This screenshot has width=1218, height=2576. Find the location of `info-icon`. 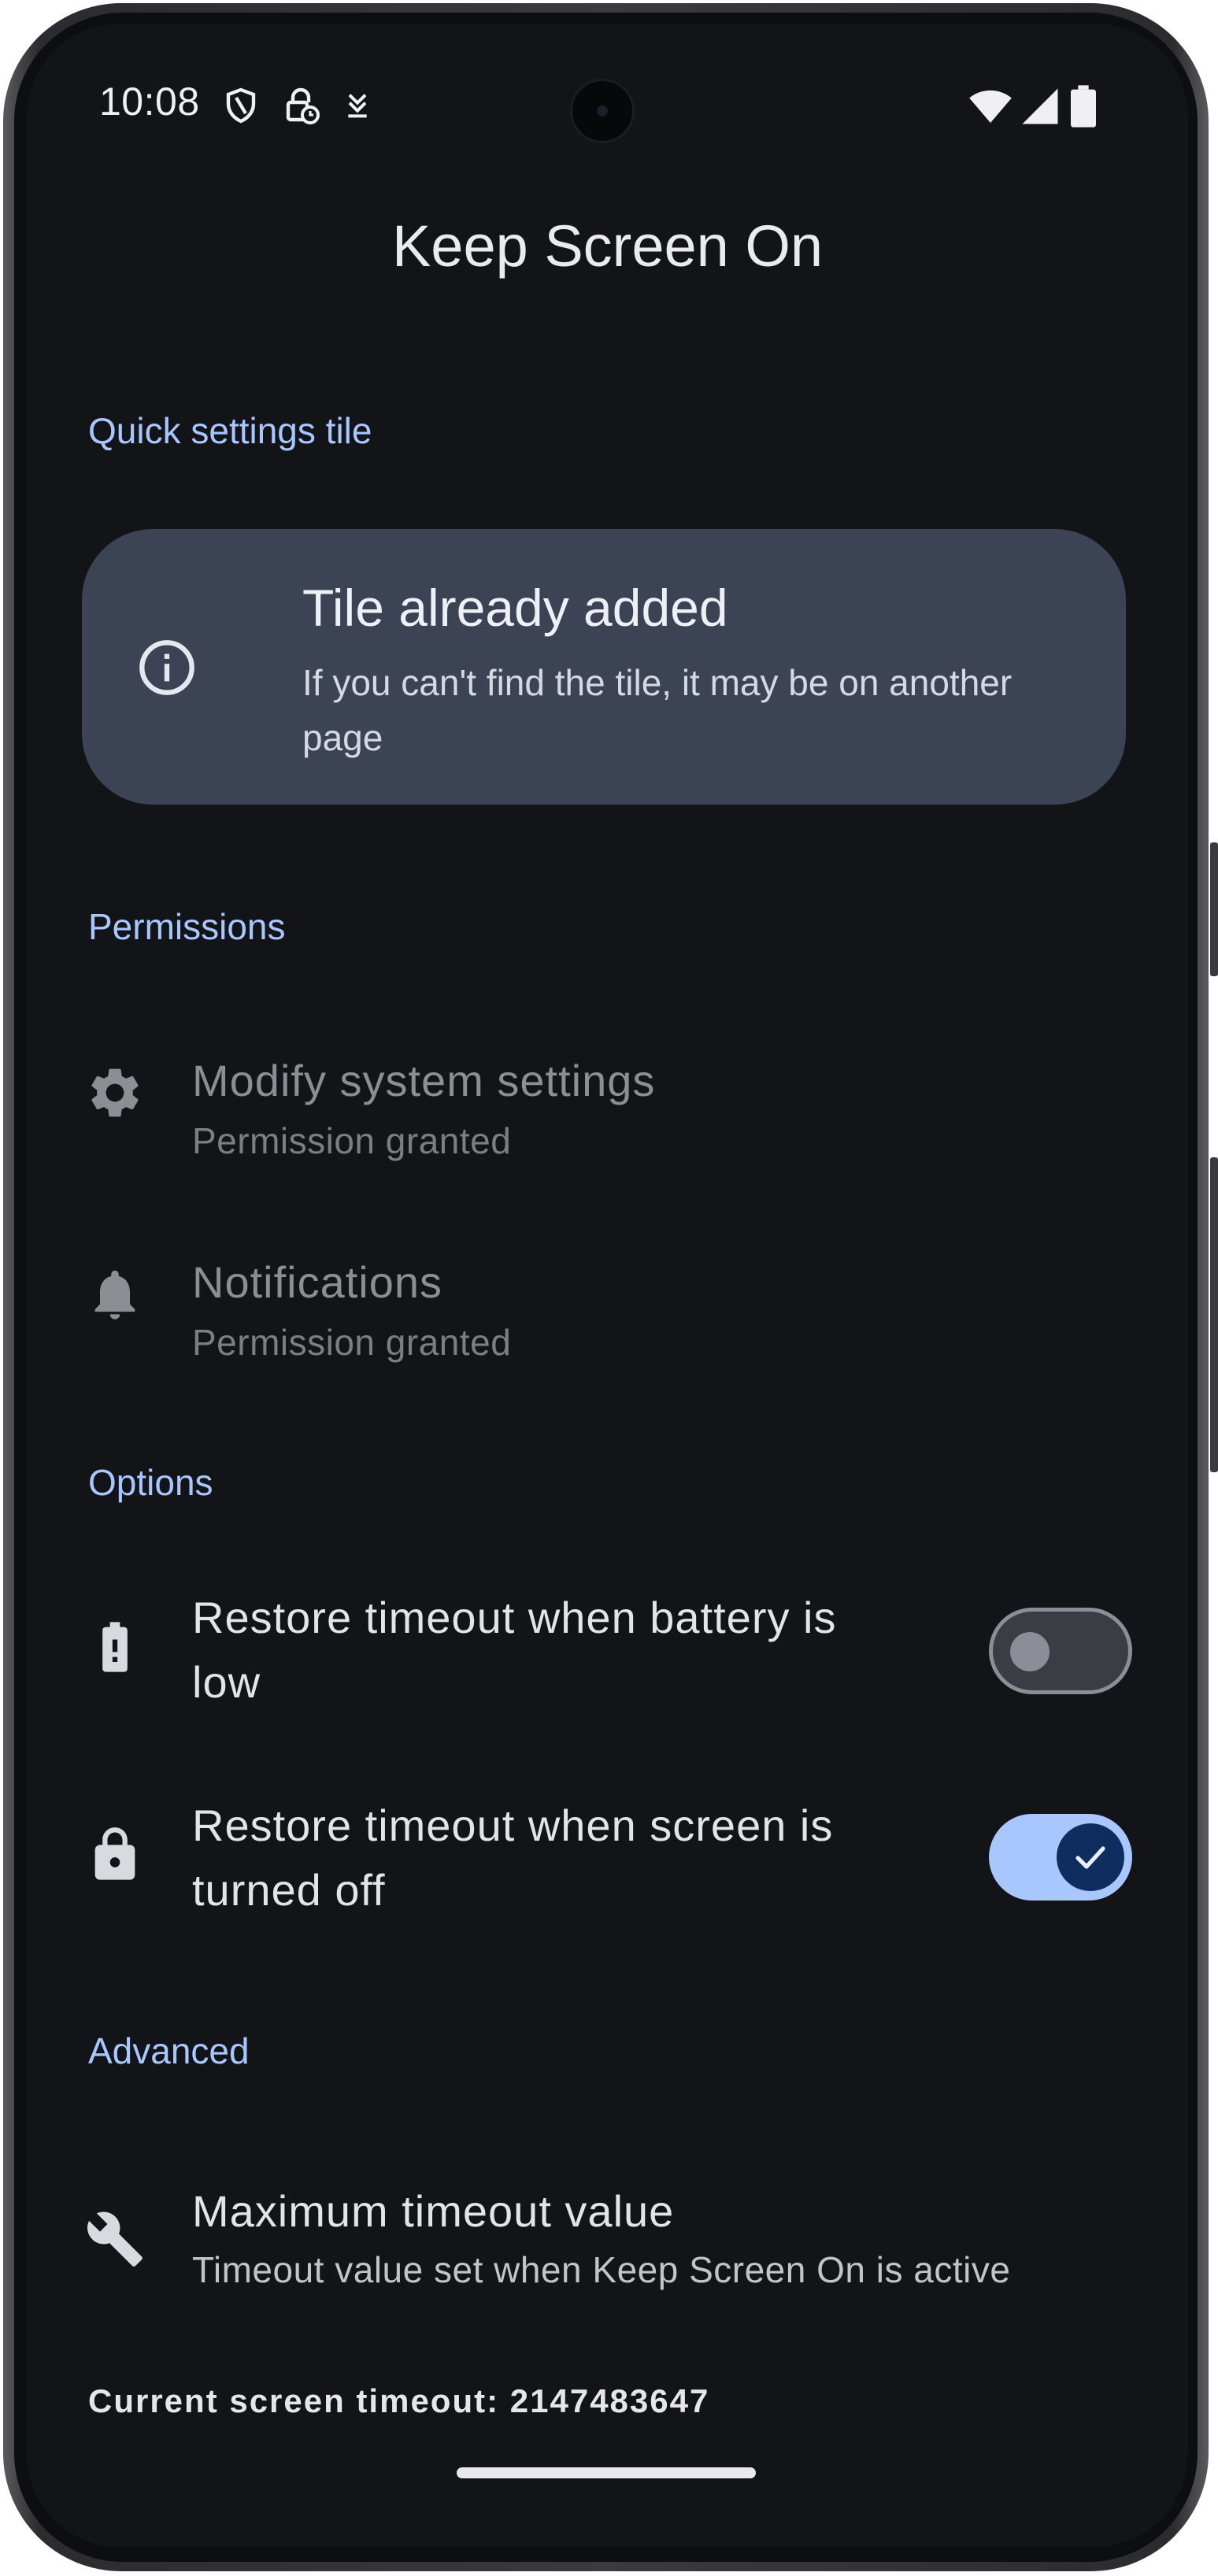

info-icon is located at coordinates (166, 667).